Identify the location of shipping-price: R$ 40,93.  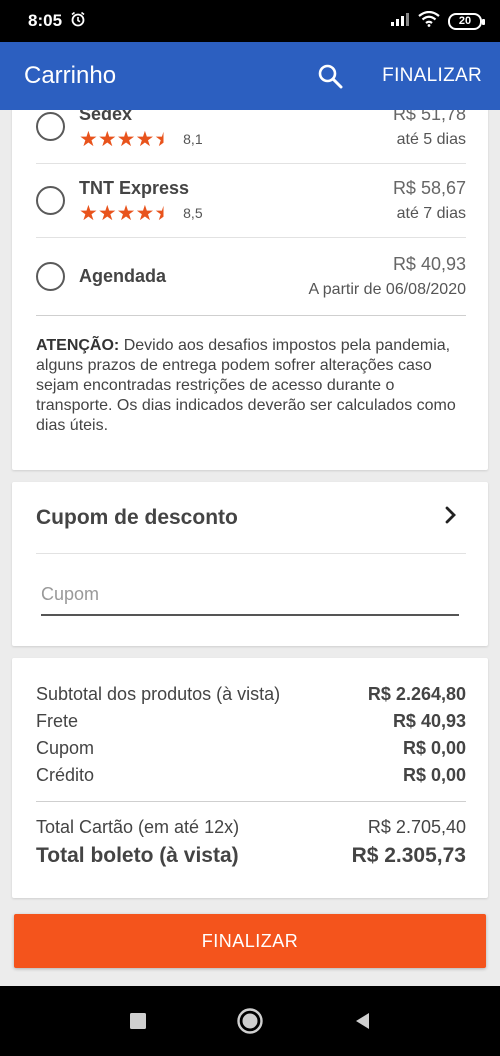
(429, 264).